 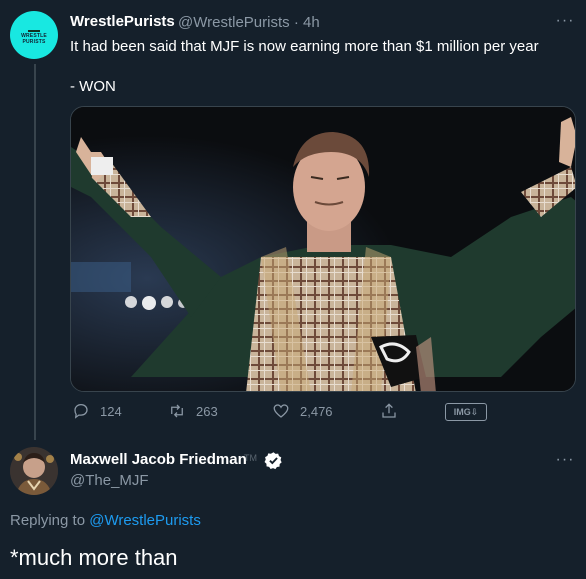 I want to click on replying-to-line: Replying to @WrestlePurists, so click(x=105, y=520).